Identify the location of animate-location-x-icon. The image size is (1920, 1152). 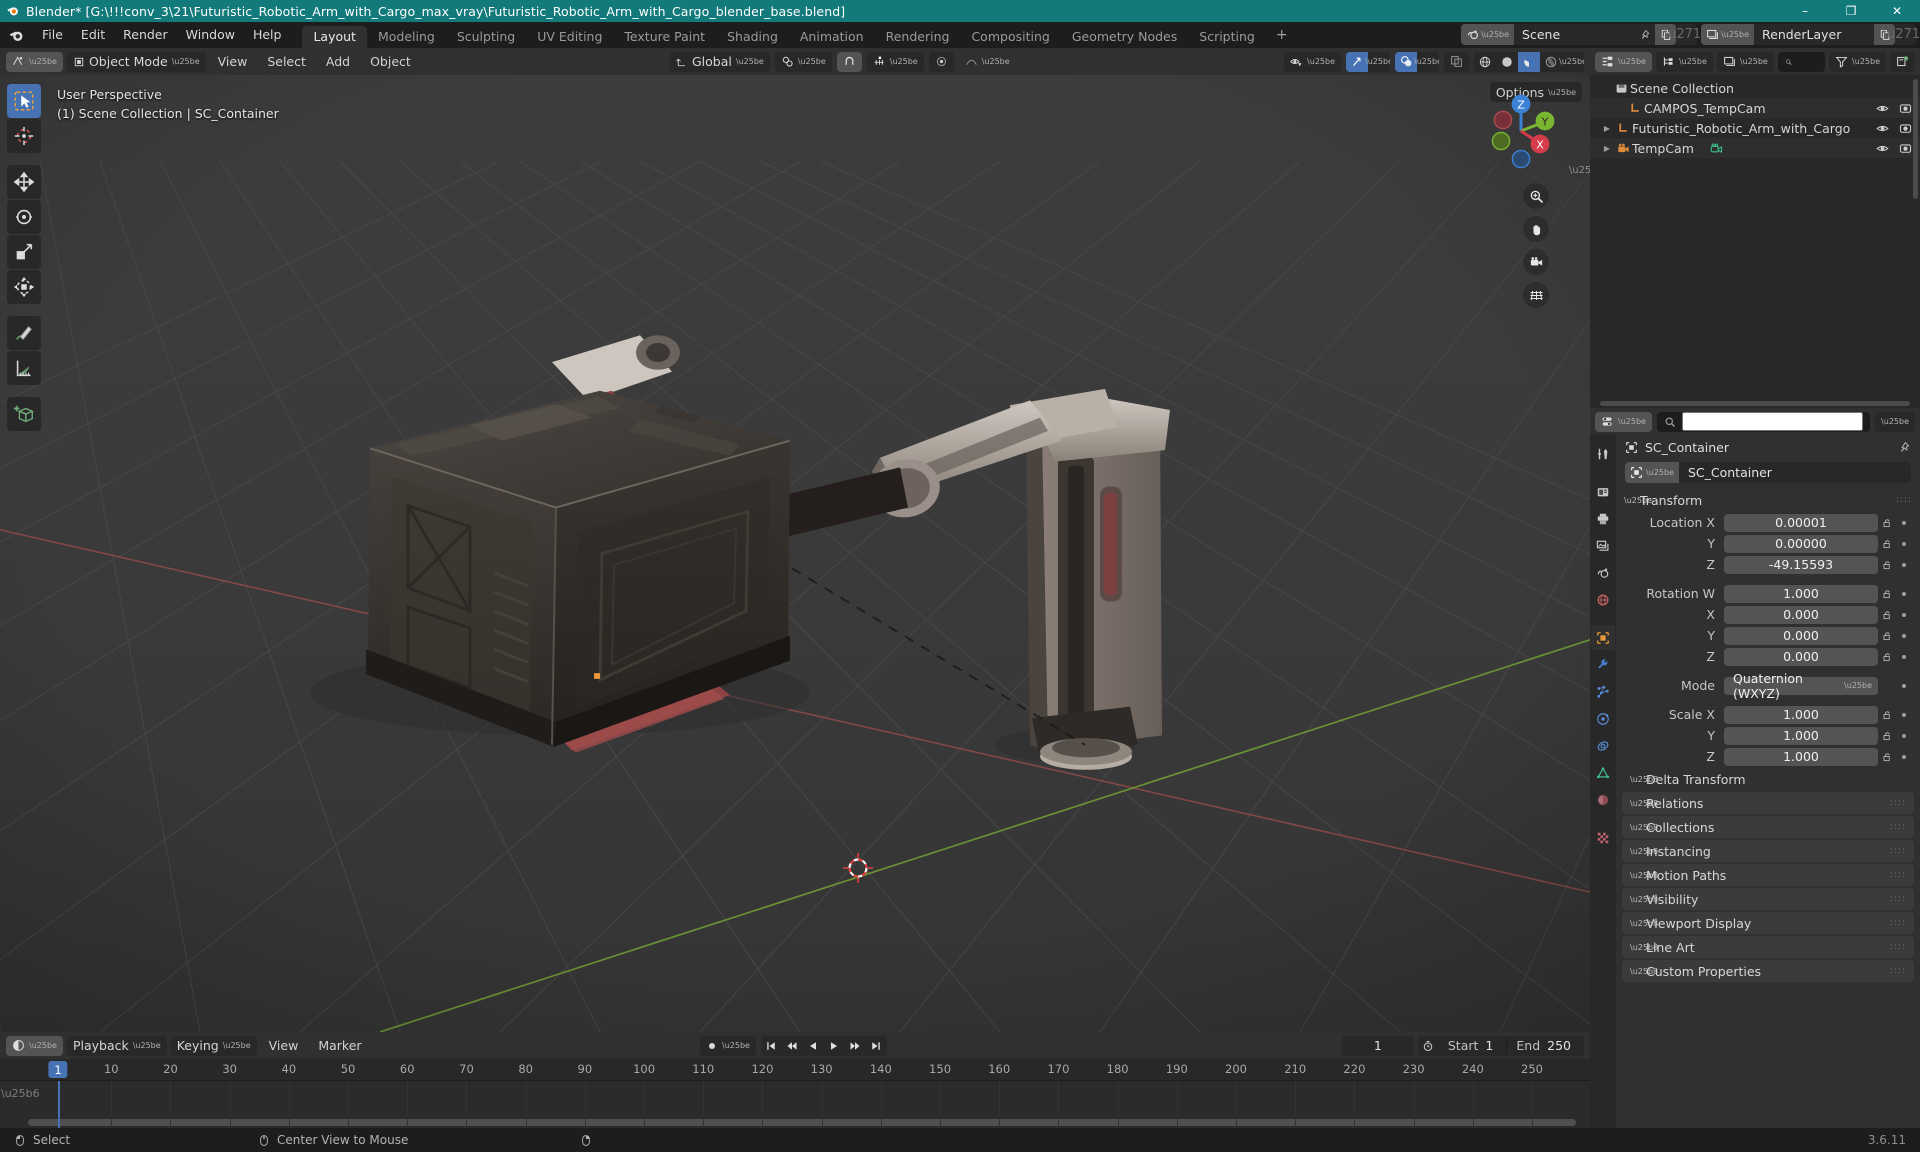
(1904, 522).